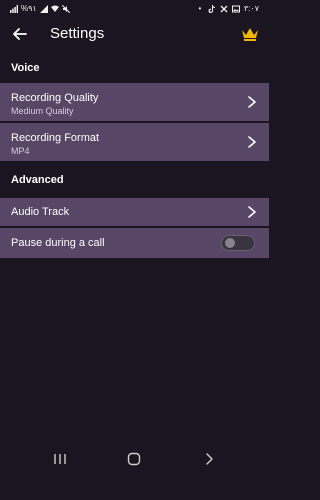 This screenshot has width=320, height=500. What do you see at coordinates (134, 470) in the screenshot?
I see `system-nav-bar` at bounding box center [134, 470].